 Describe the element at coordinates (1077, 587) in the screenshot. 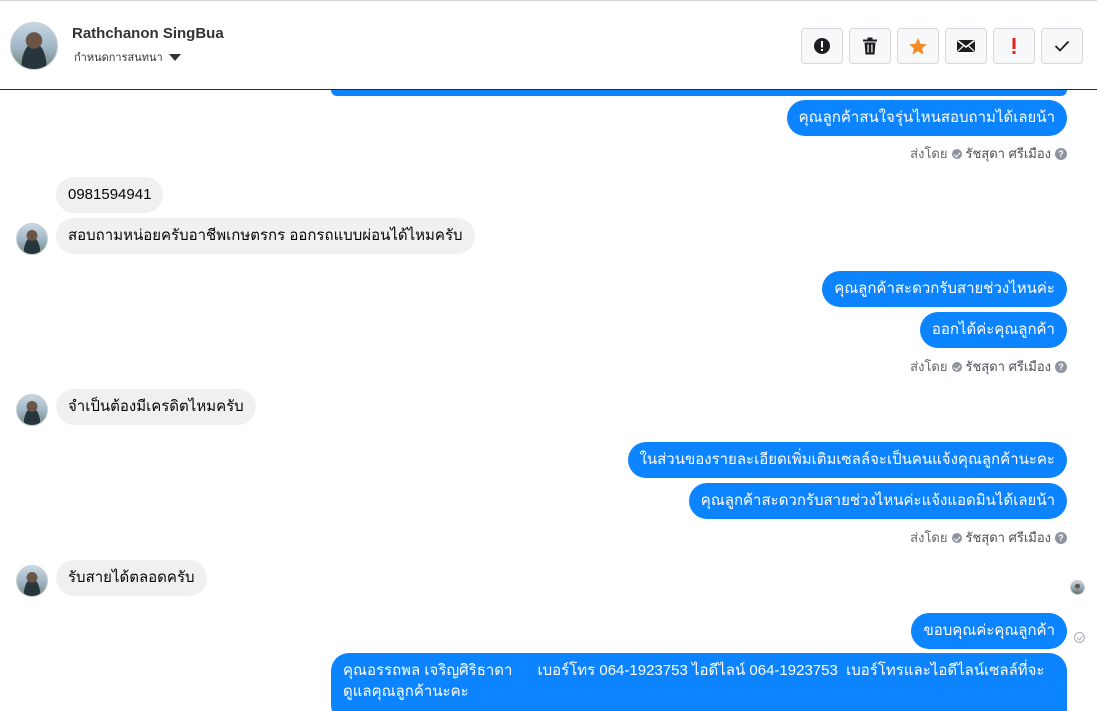

I see `read-receipt-avatar` at that location.